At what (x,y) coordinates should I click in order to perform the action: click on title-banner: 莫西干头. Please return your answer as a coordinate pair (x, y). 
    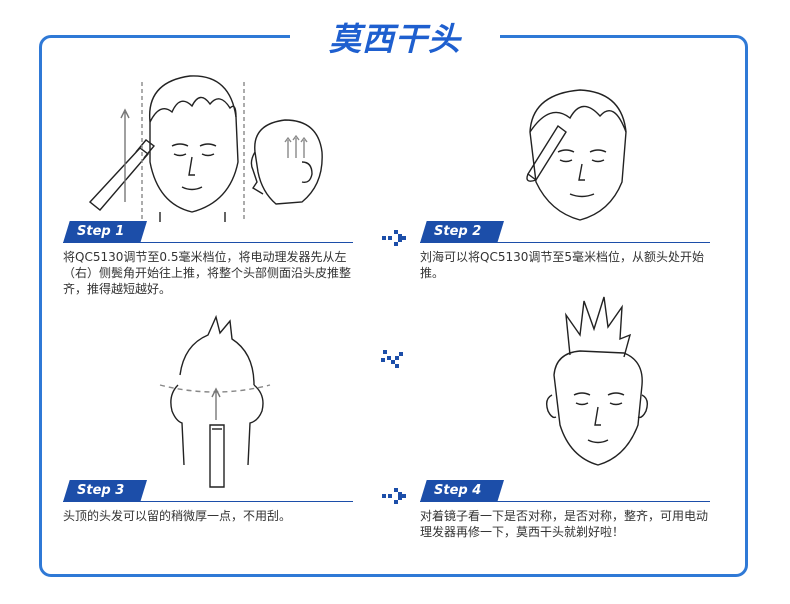
    Looking at the image, I should click on (395, 37).